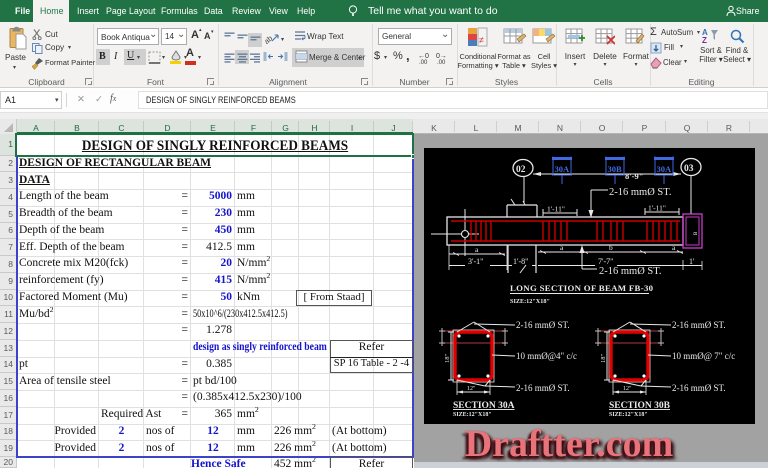  Describe the element at coordinates (611, 247) in the screenshot. I see `svg-text: b` at that location.